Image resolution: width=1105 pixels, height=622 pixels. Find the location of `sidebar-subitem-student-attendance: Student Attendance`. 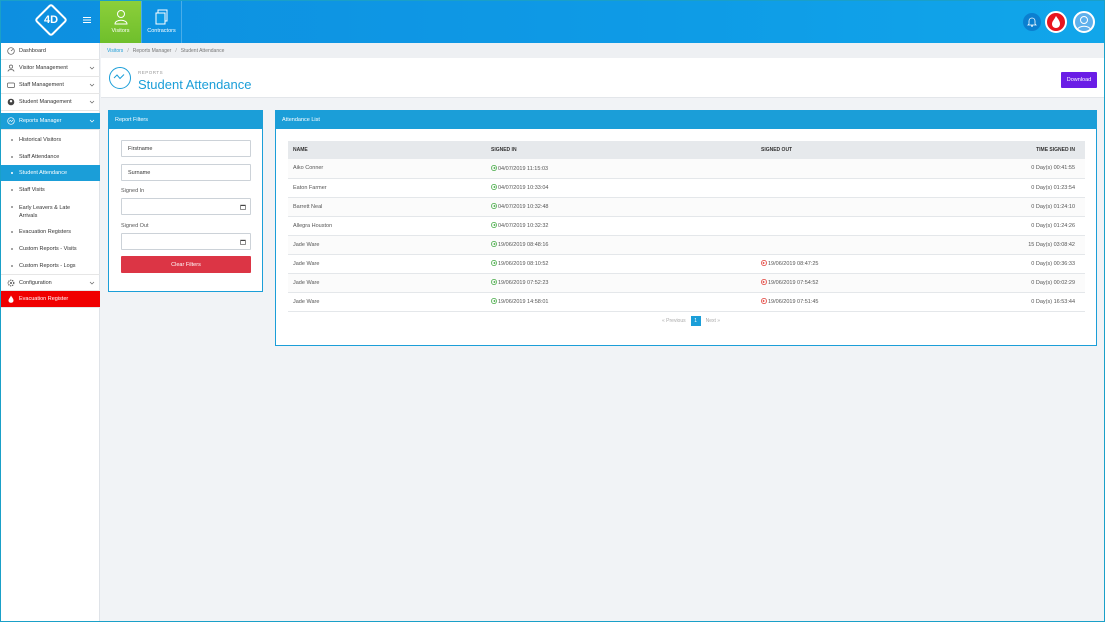

sidebar-subitem-student-attendance: Student Attendance is located at coordinates (50, 173).